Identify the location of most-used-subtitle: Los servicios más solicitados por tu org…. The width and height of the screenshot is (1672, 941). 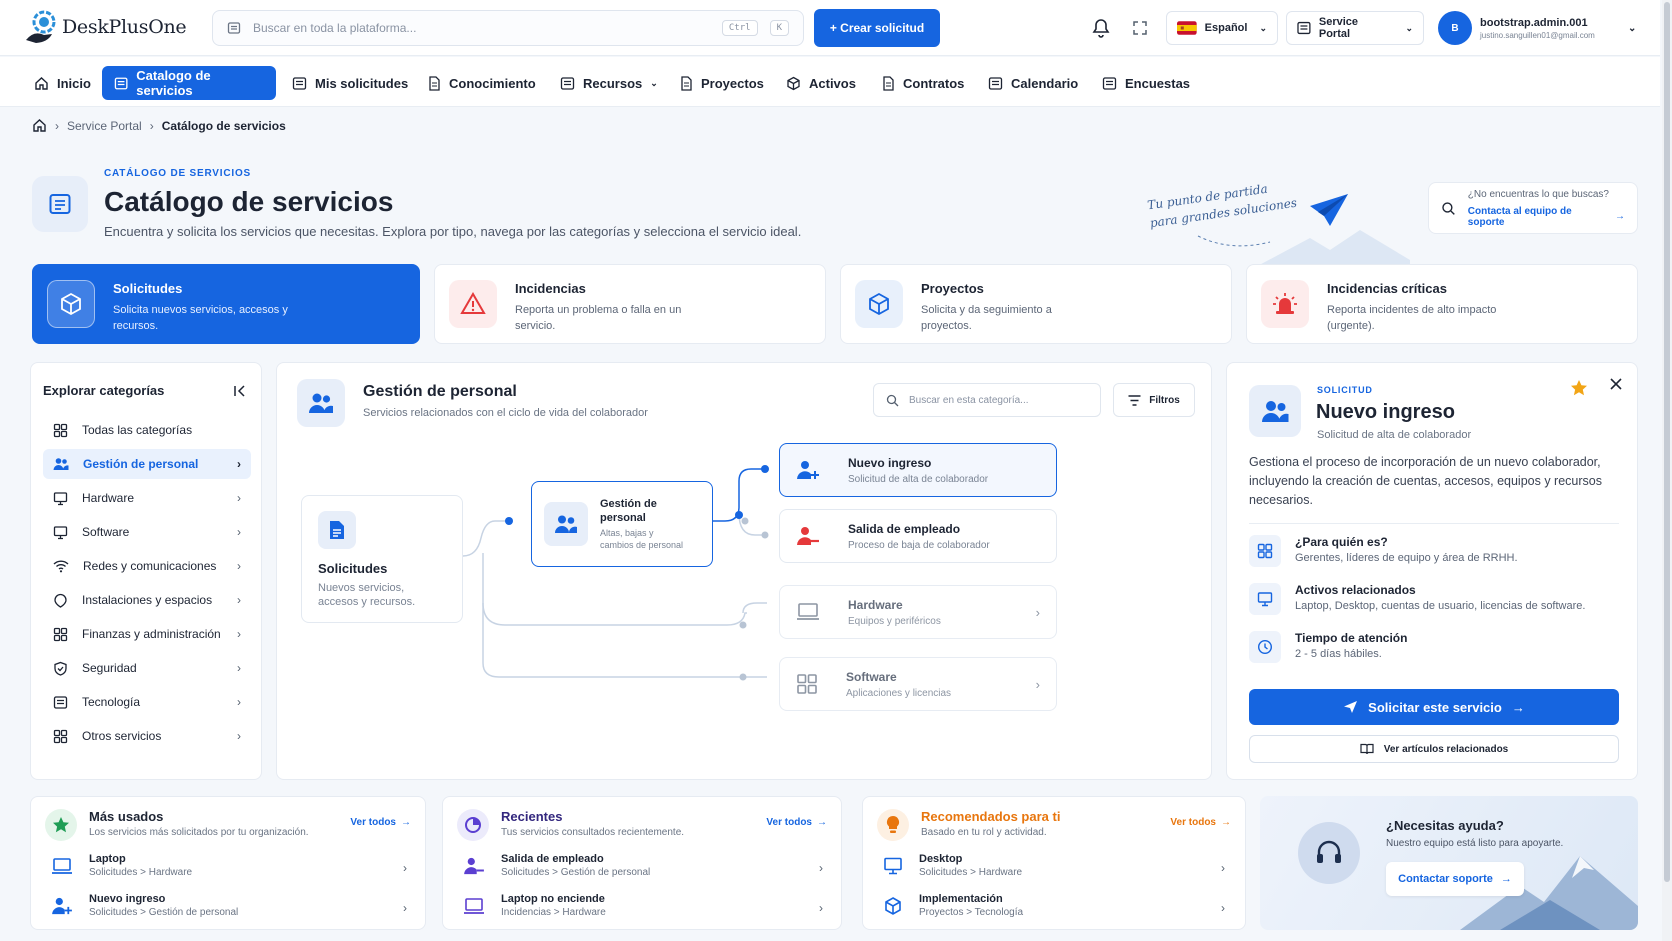
(199, 832).